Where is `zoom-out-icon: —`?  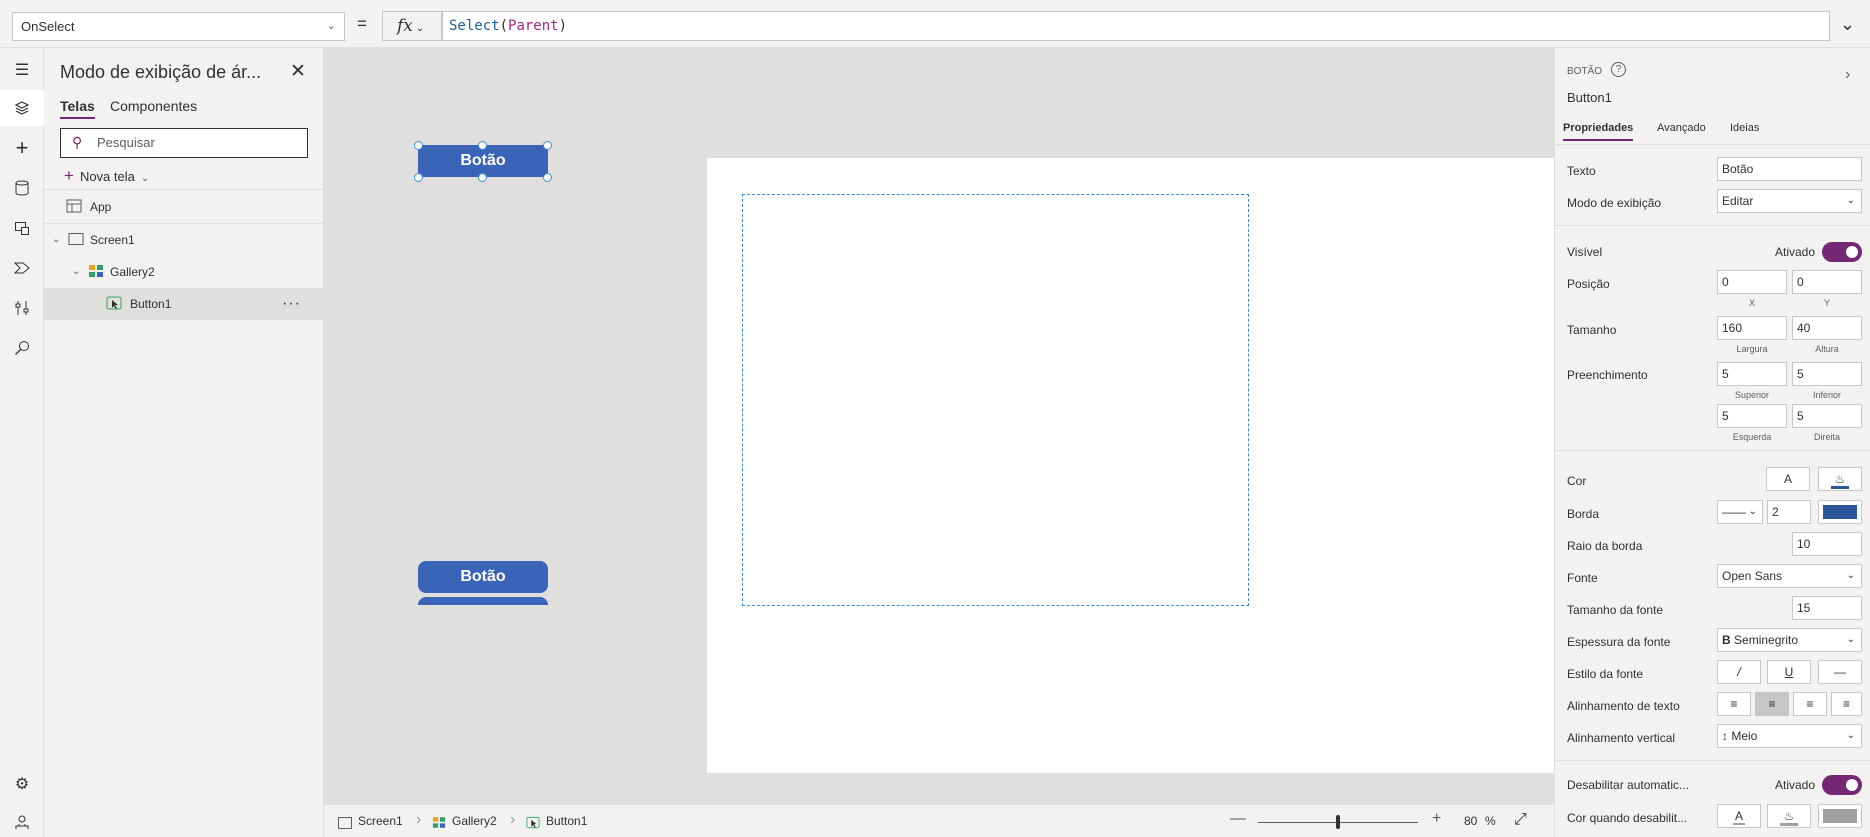 zoom-out-icon: — is located at coordinates (1238, 819).